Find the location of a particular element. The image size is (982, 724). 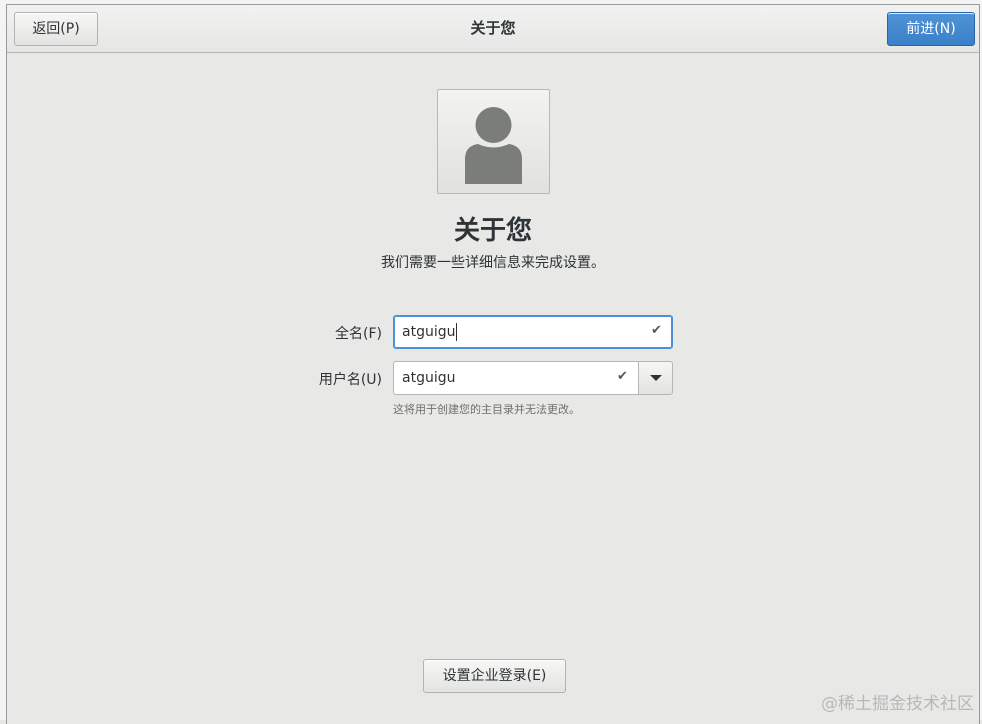

avatar-button is located at coordinates (493, 141).